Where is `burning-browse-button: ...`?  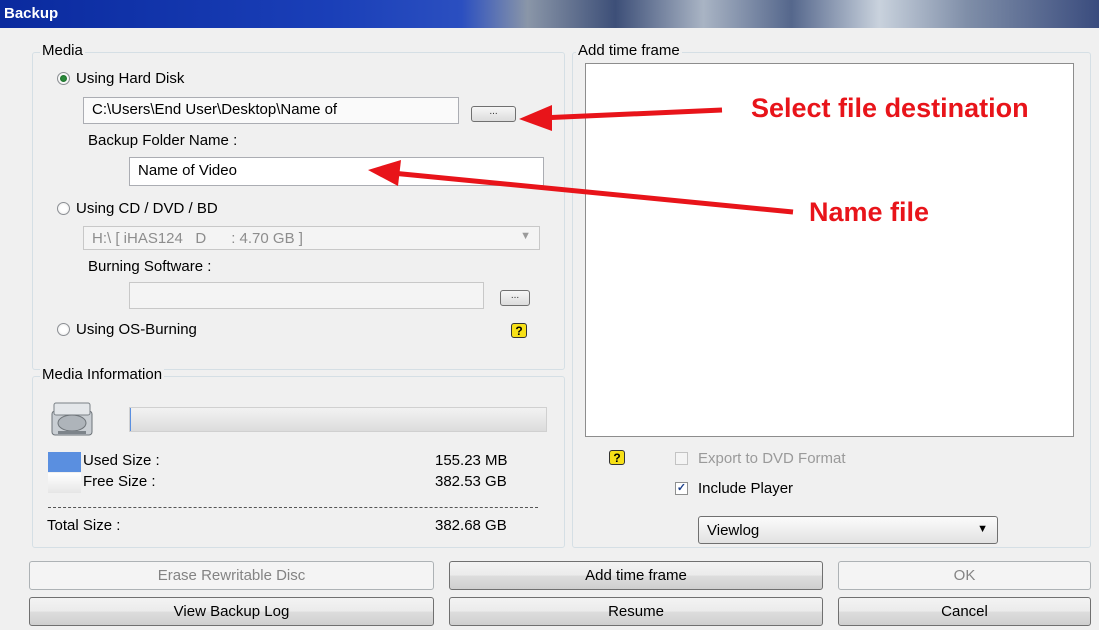
burning-browse-button: ... is located at coordinates (515, 298).